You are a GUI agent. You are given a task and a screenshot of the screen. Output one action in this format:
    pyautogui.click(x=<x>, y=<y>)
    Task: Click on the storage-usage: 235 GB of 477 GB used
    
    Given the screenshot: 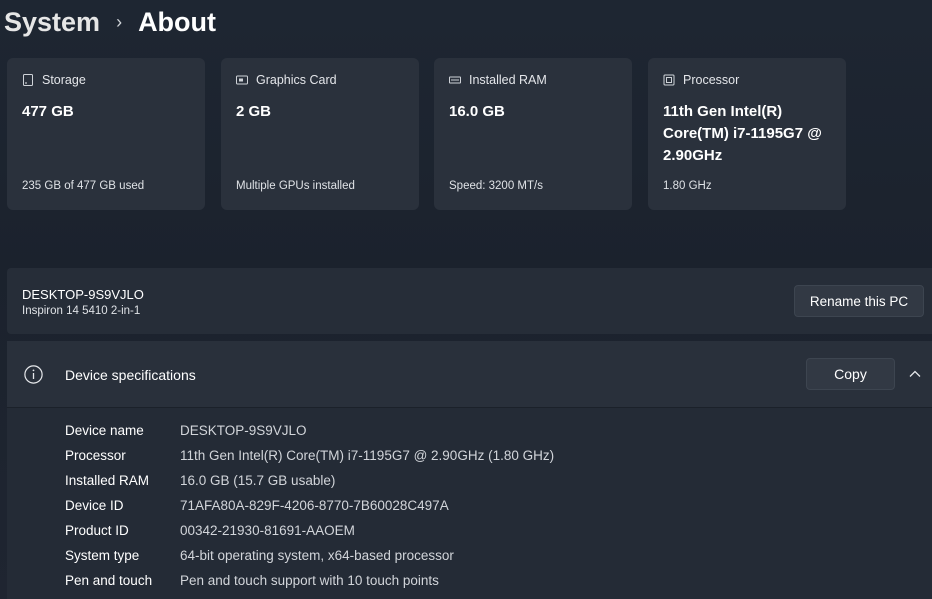 What is the action you would take?
    pyautogui.click(x=83, y=186)
    